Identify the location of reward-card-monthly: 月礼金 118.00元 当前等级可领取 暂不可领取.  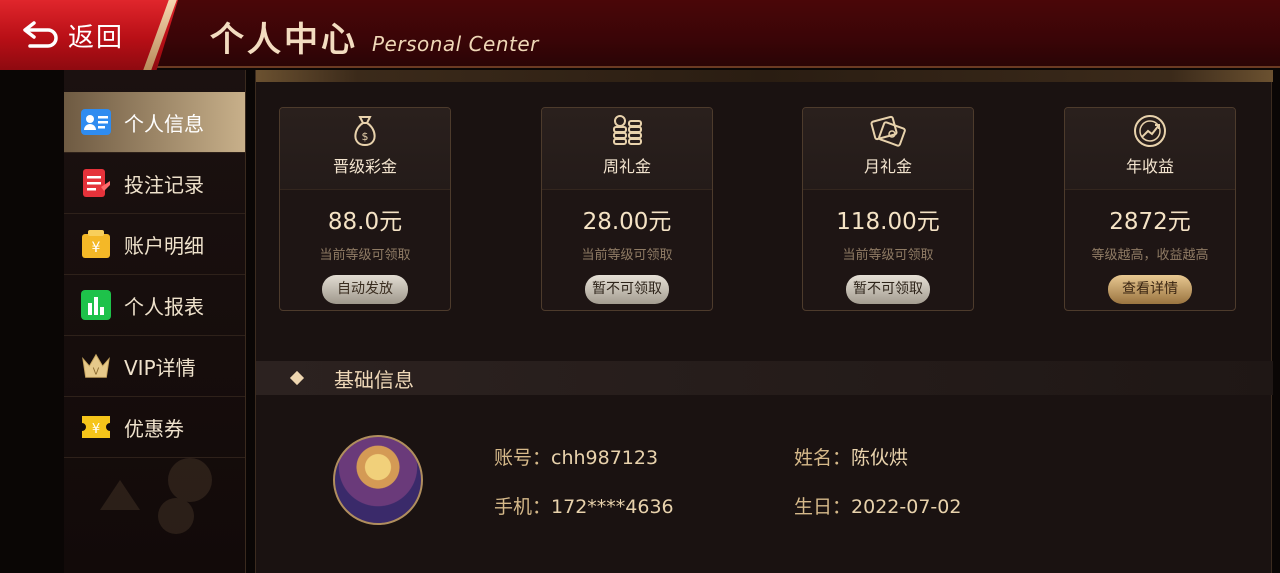
(888, 209).